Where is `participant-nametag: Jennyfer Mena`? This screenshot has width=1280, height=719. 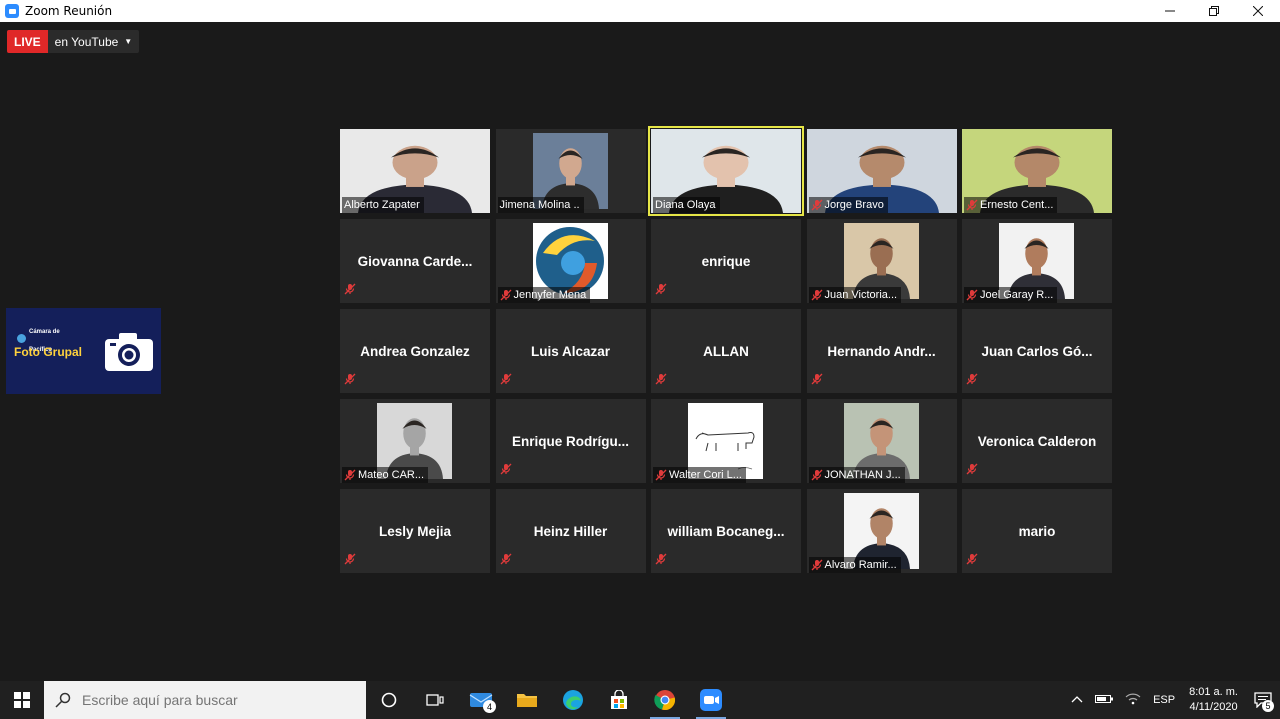 participant-nametag: Jennyfer Mena is located at coordinates (544, 295).